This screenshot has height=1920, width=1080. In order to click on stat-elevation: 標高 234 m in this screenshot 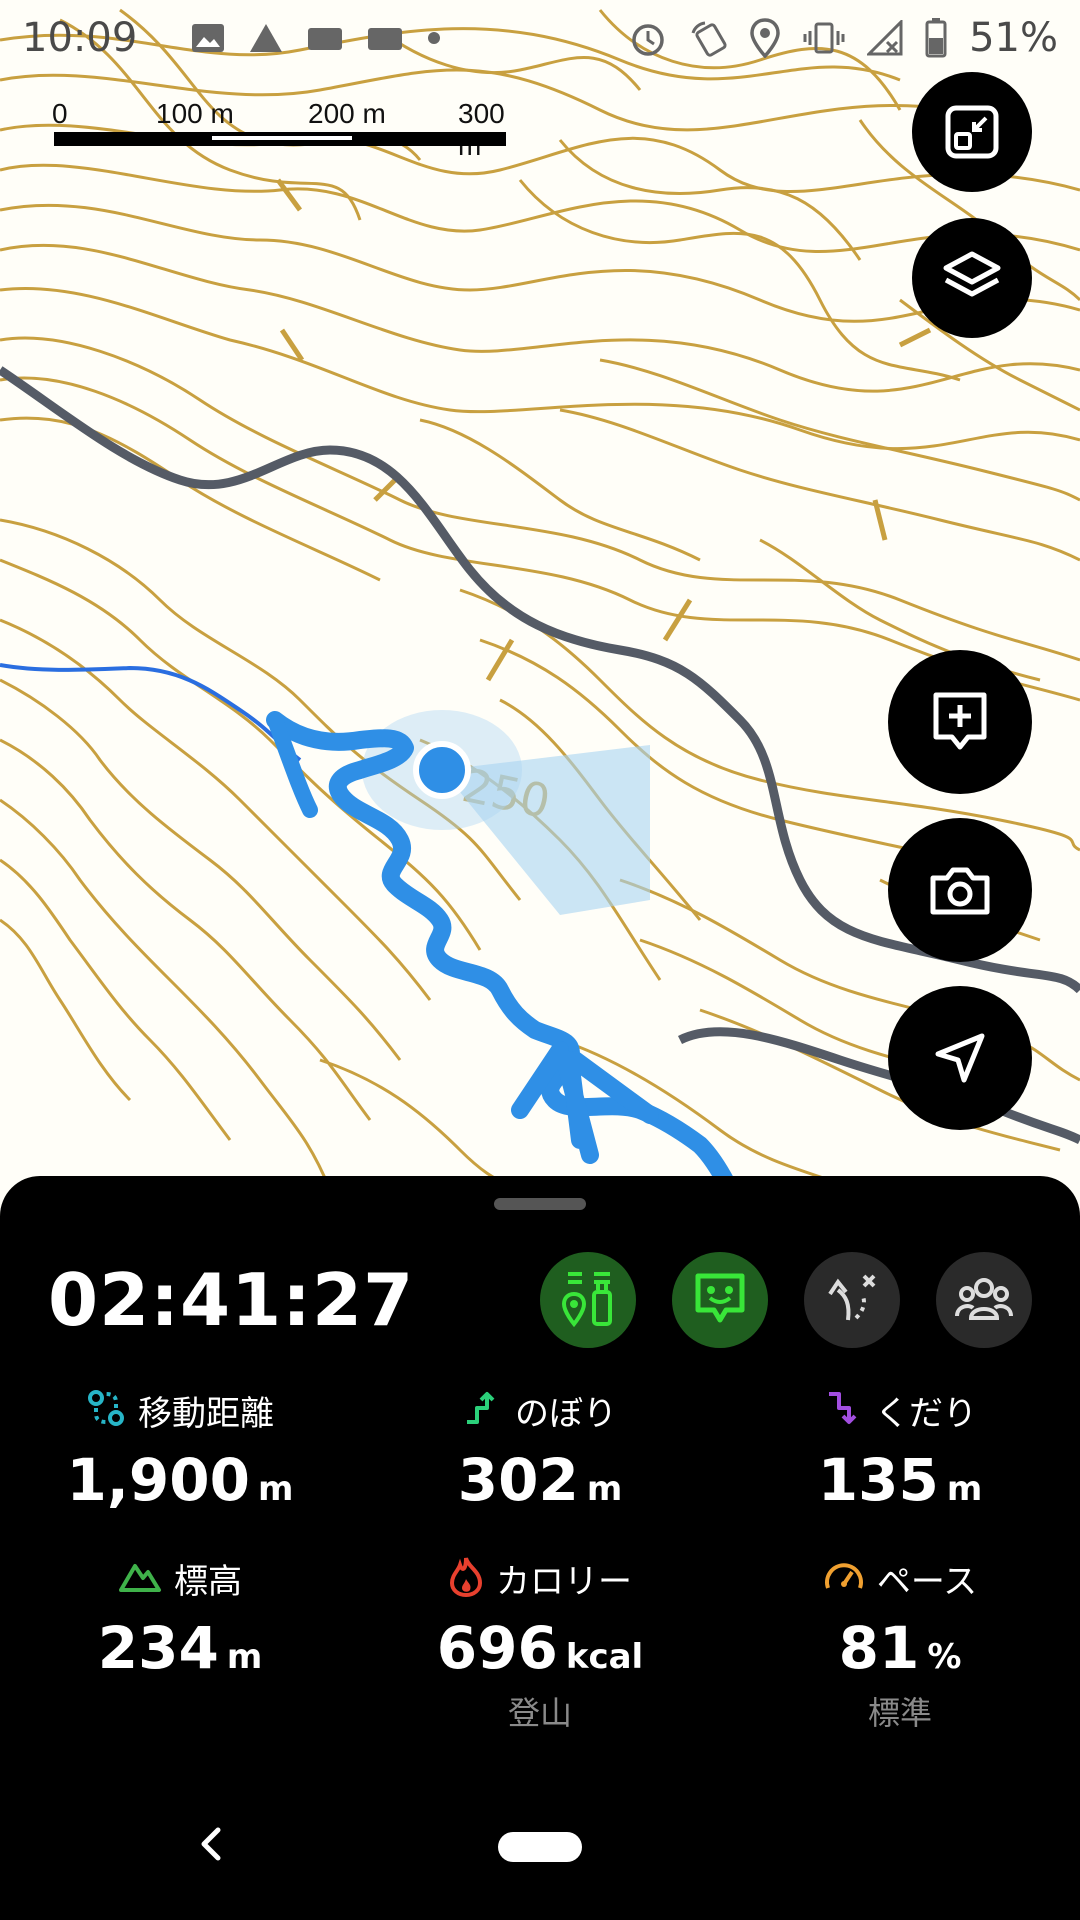, I will do `click(180, 1618)`.